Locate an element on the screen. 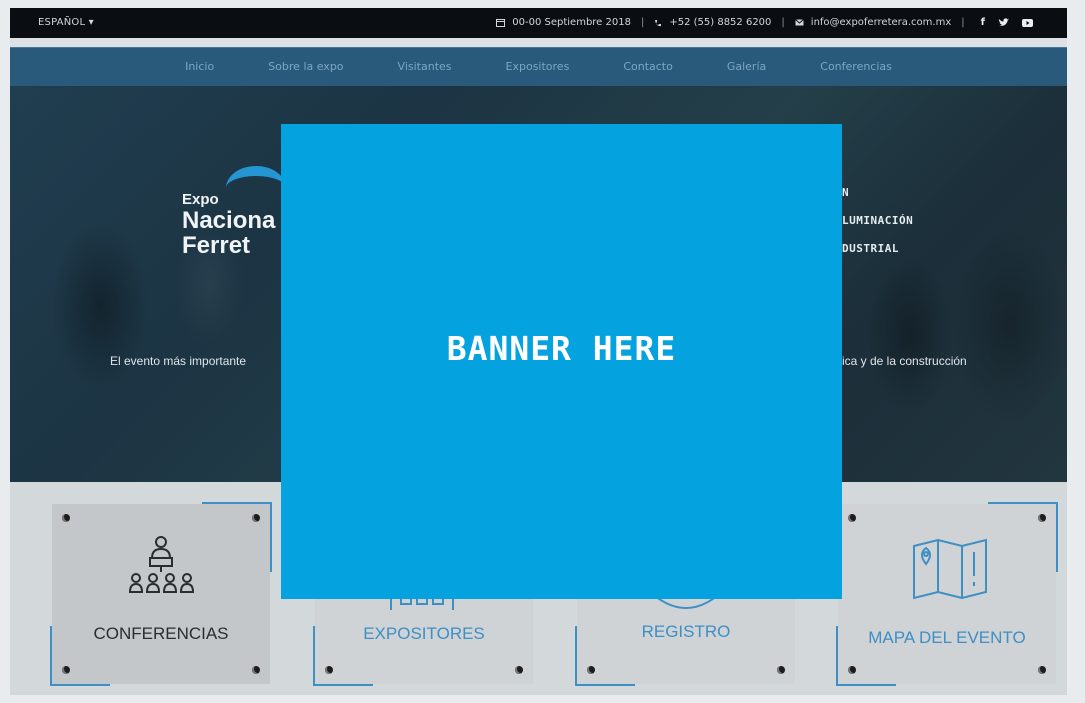 The height and width of the screenshot is (703, 1085). card-label: REGISTRO is located at coordinates (686, 631).